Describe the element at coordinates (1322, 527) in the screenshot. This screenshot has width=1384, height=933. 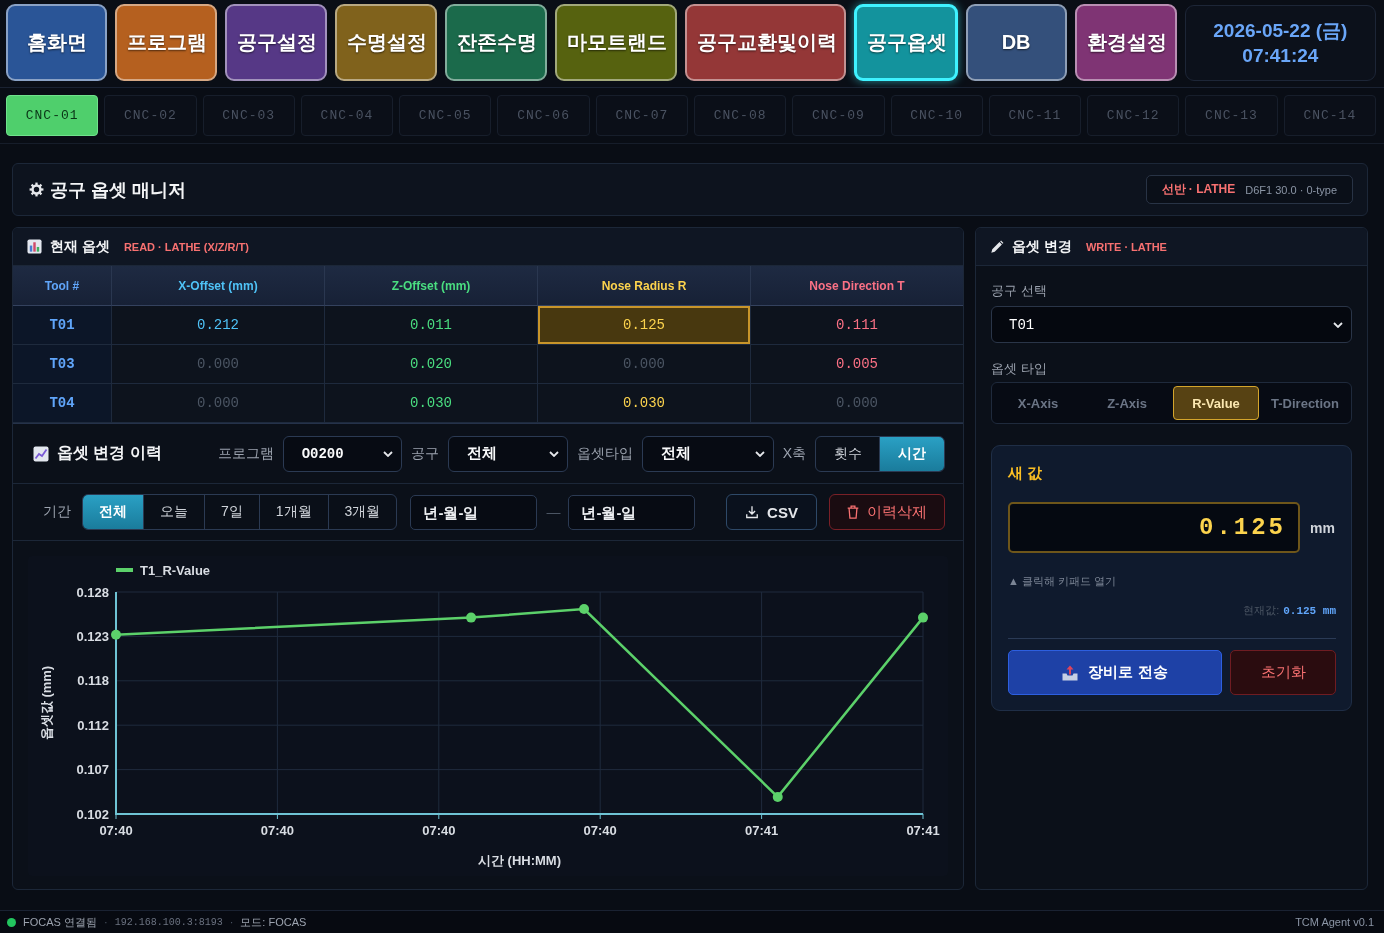
I see `unit-label: mm` at that location.